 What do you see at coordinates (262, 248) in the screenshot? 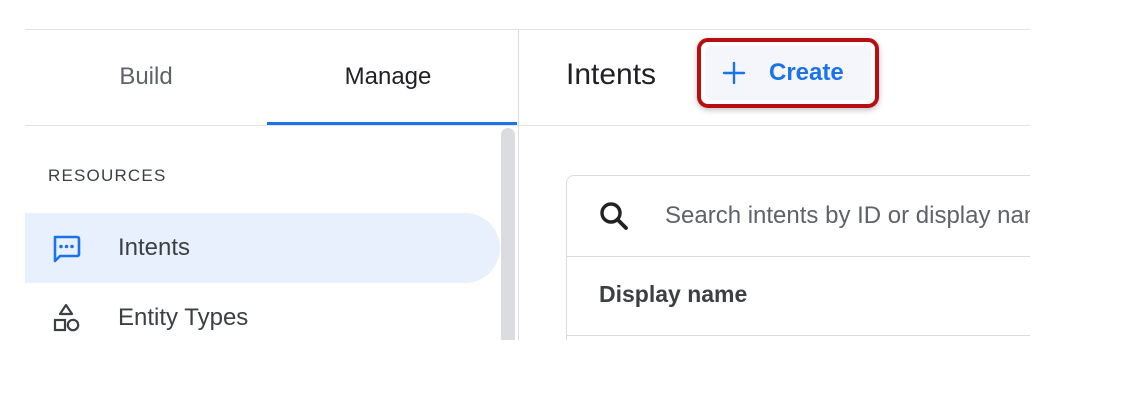
I see `sidebar-item-intents: Intents` at bounding box center [262, 248].